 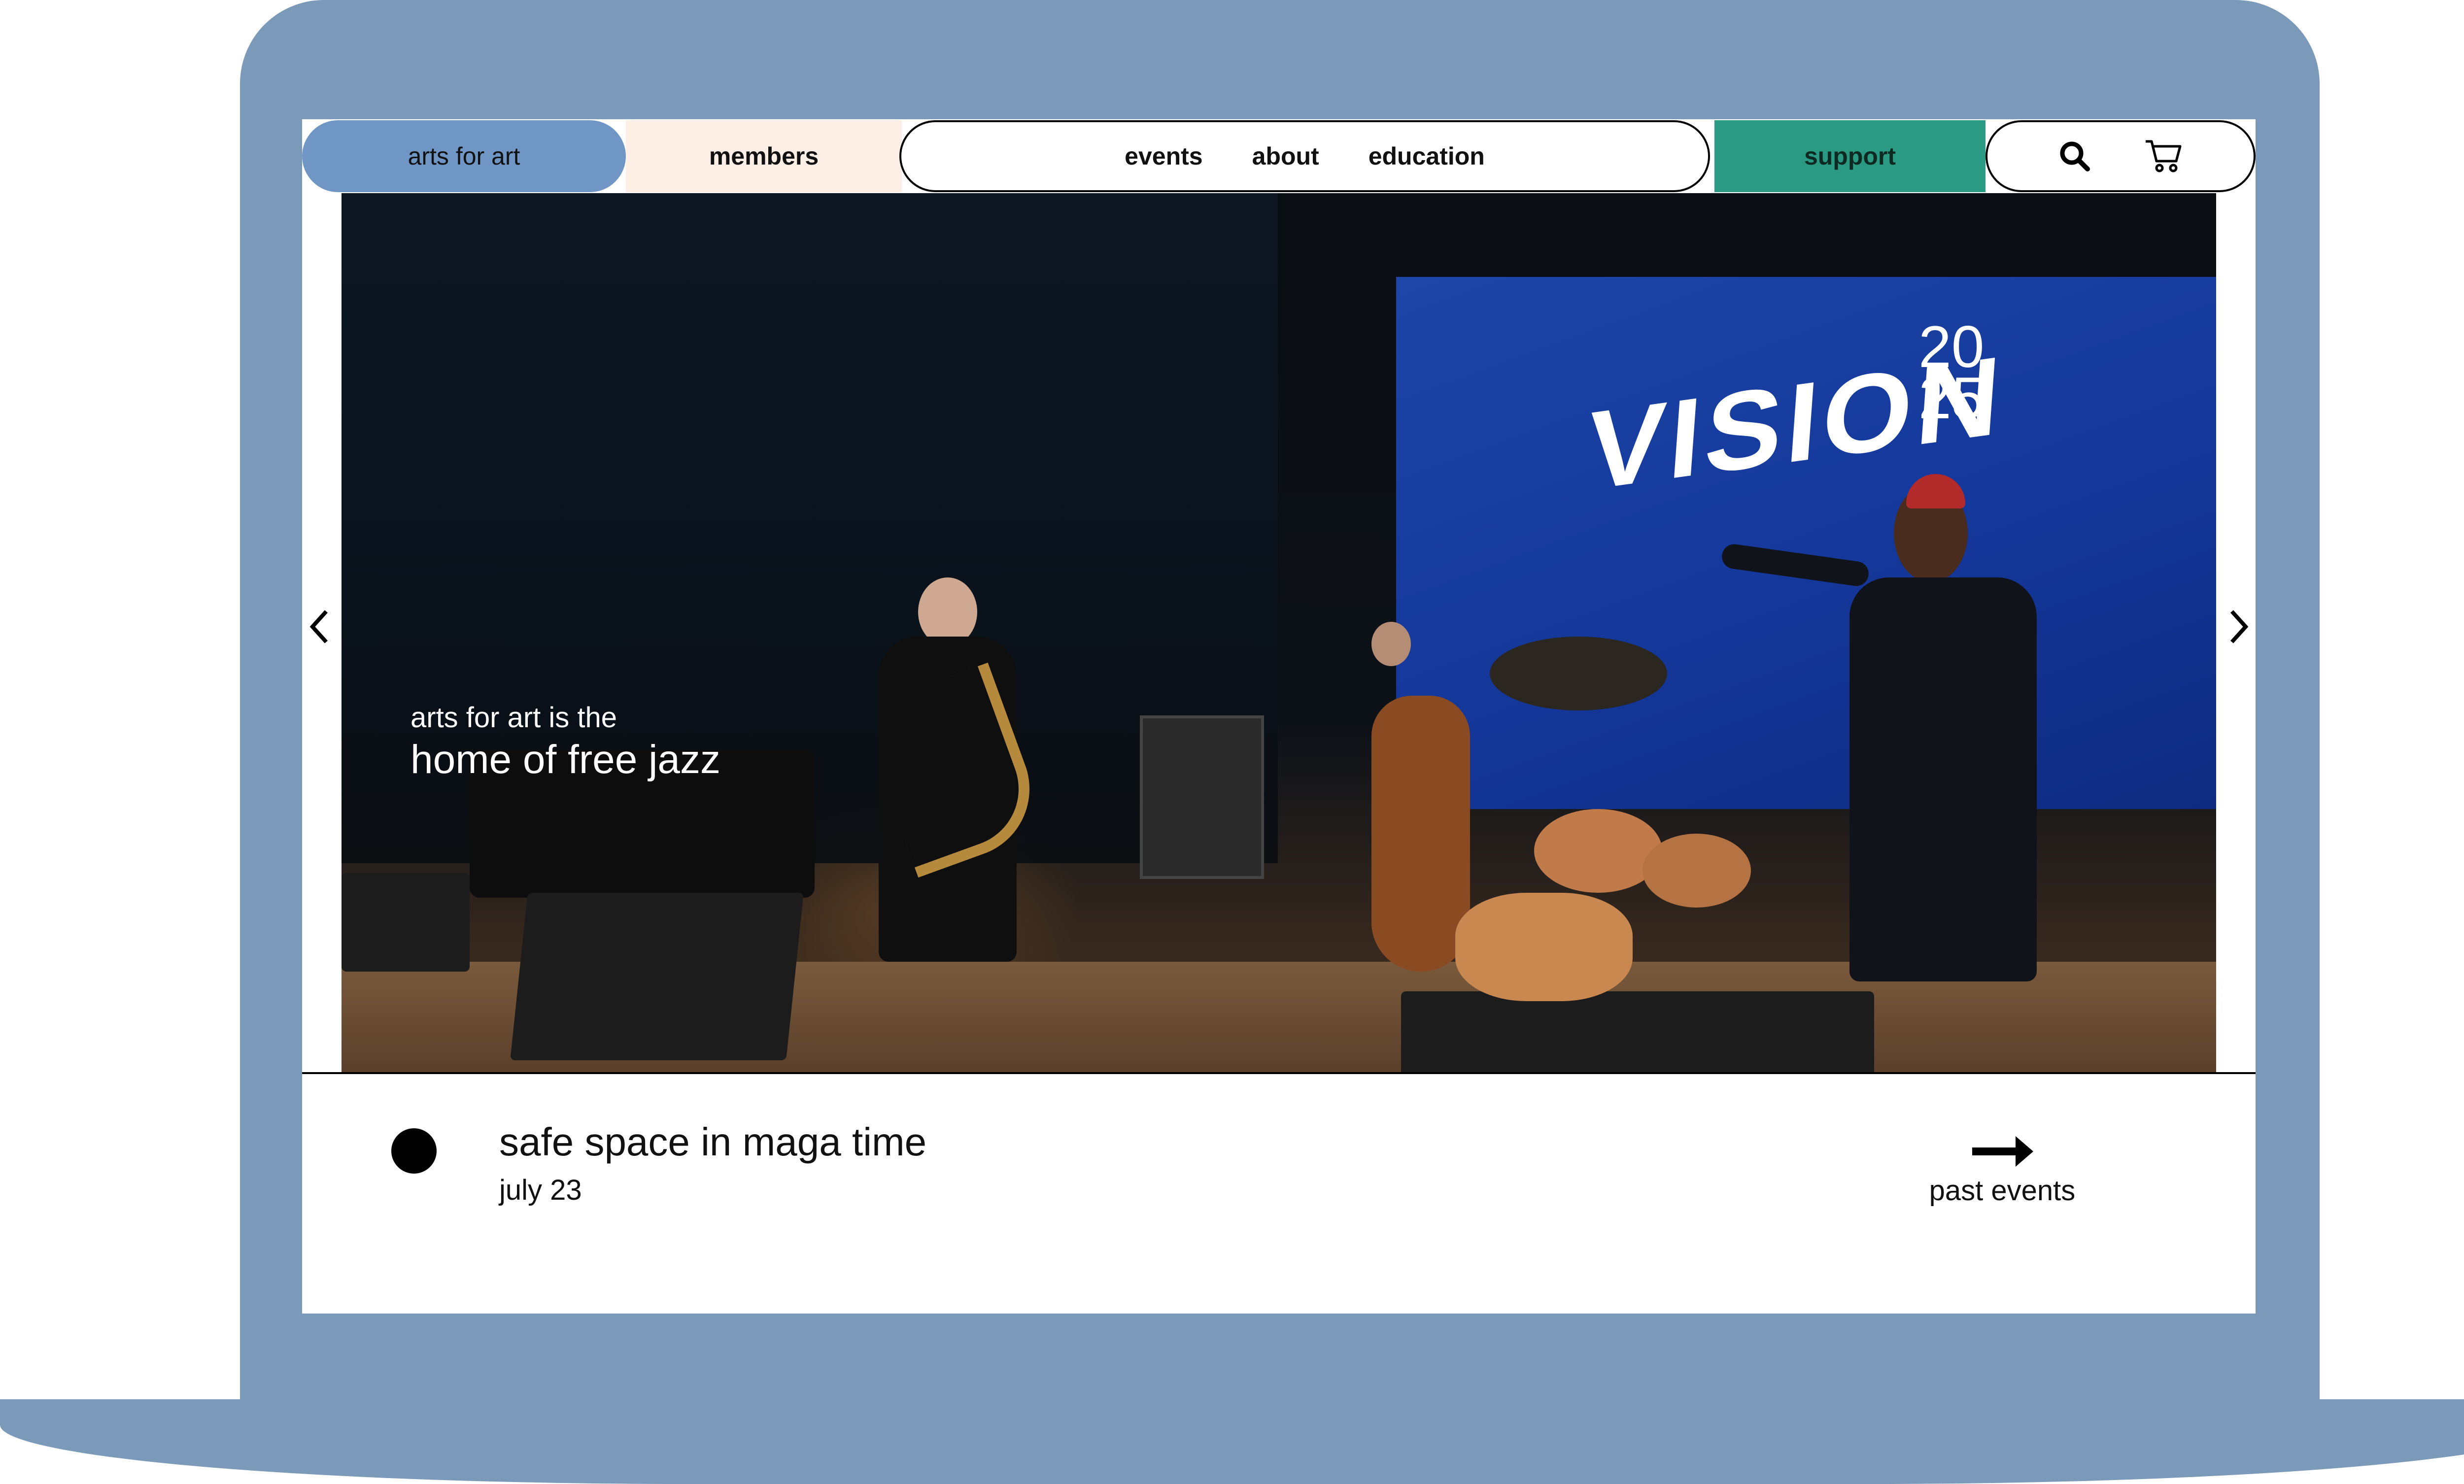 I want to click on hero-caption-small: arts for art is the, so click(x=514, y=718).